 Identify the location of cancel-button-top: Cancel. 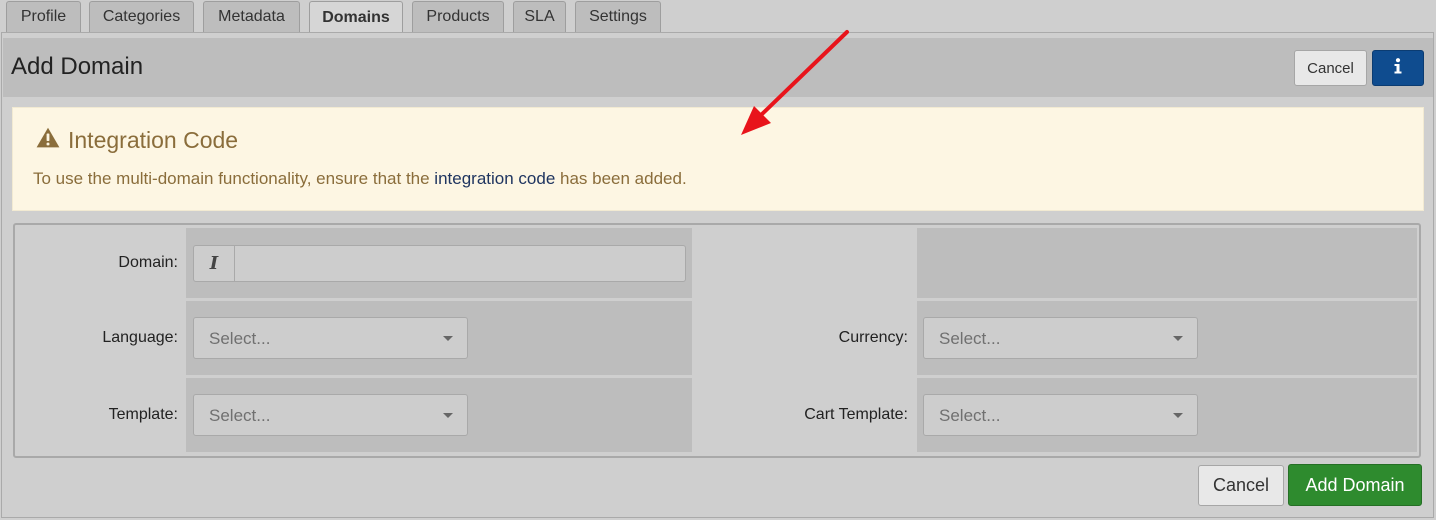
(1330, 68).